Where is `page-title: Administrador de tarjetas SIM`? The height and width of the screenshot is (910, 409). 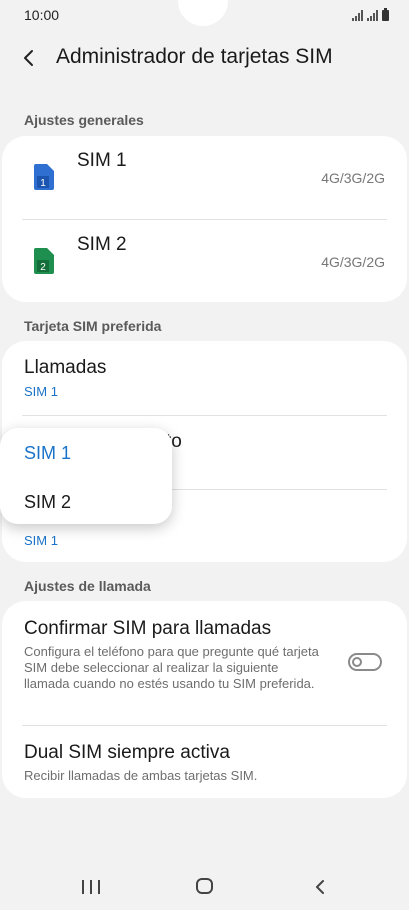 page-title: Administrador de tarjetas SIM is located at coordinates (194, 56).